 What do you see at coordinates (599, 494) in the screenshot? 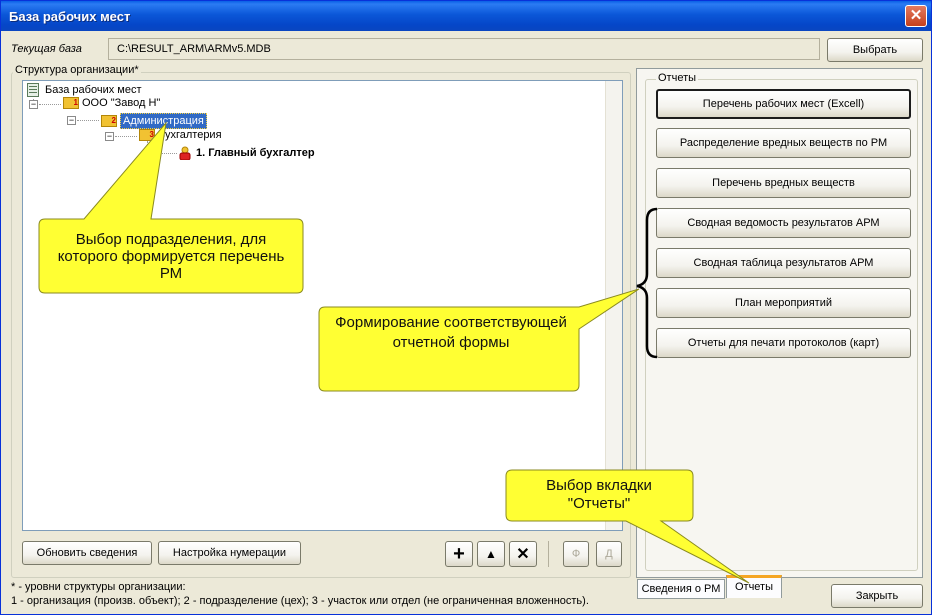
I see `callout-select-tab: Выбор вкладки "Отчеты"` at bounding box center [599, 494].